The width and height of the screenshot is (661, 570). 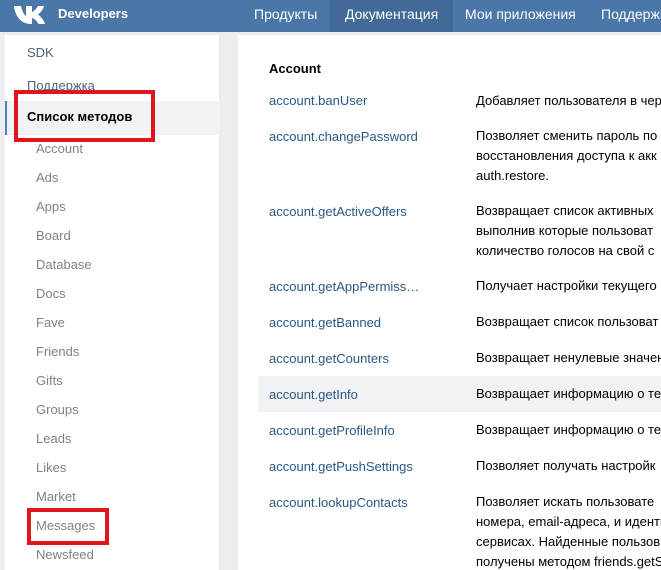 I want to click on sidebar-sub-account: Account, so click(x=59, y=148).